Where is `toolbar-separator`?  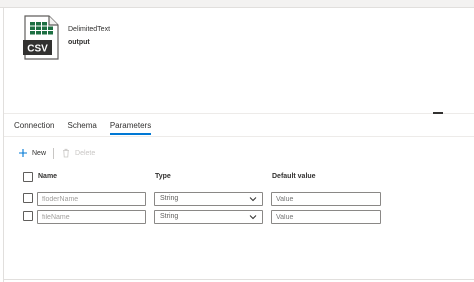
toolbar-separator is located at coordinates (54, 153).